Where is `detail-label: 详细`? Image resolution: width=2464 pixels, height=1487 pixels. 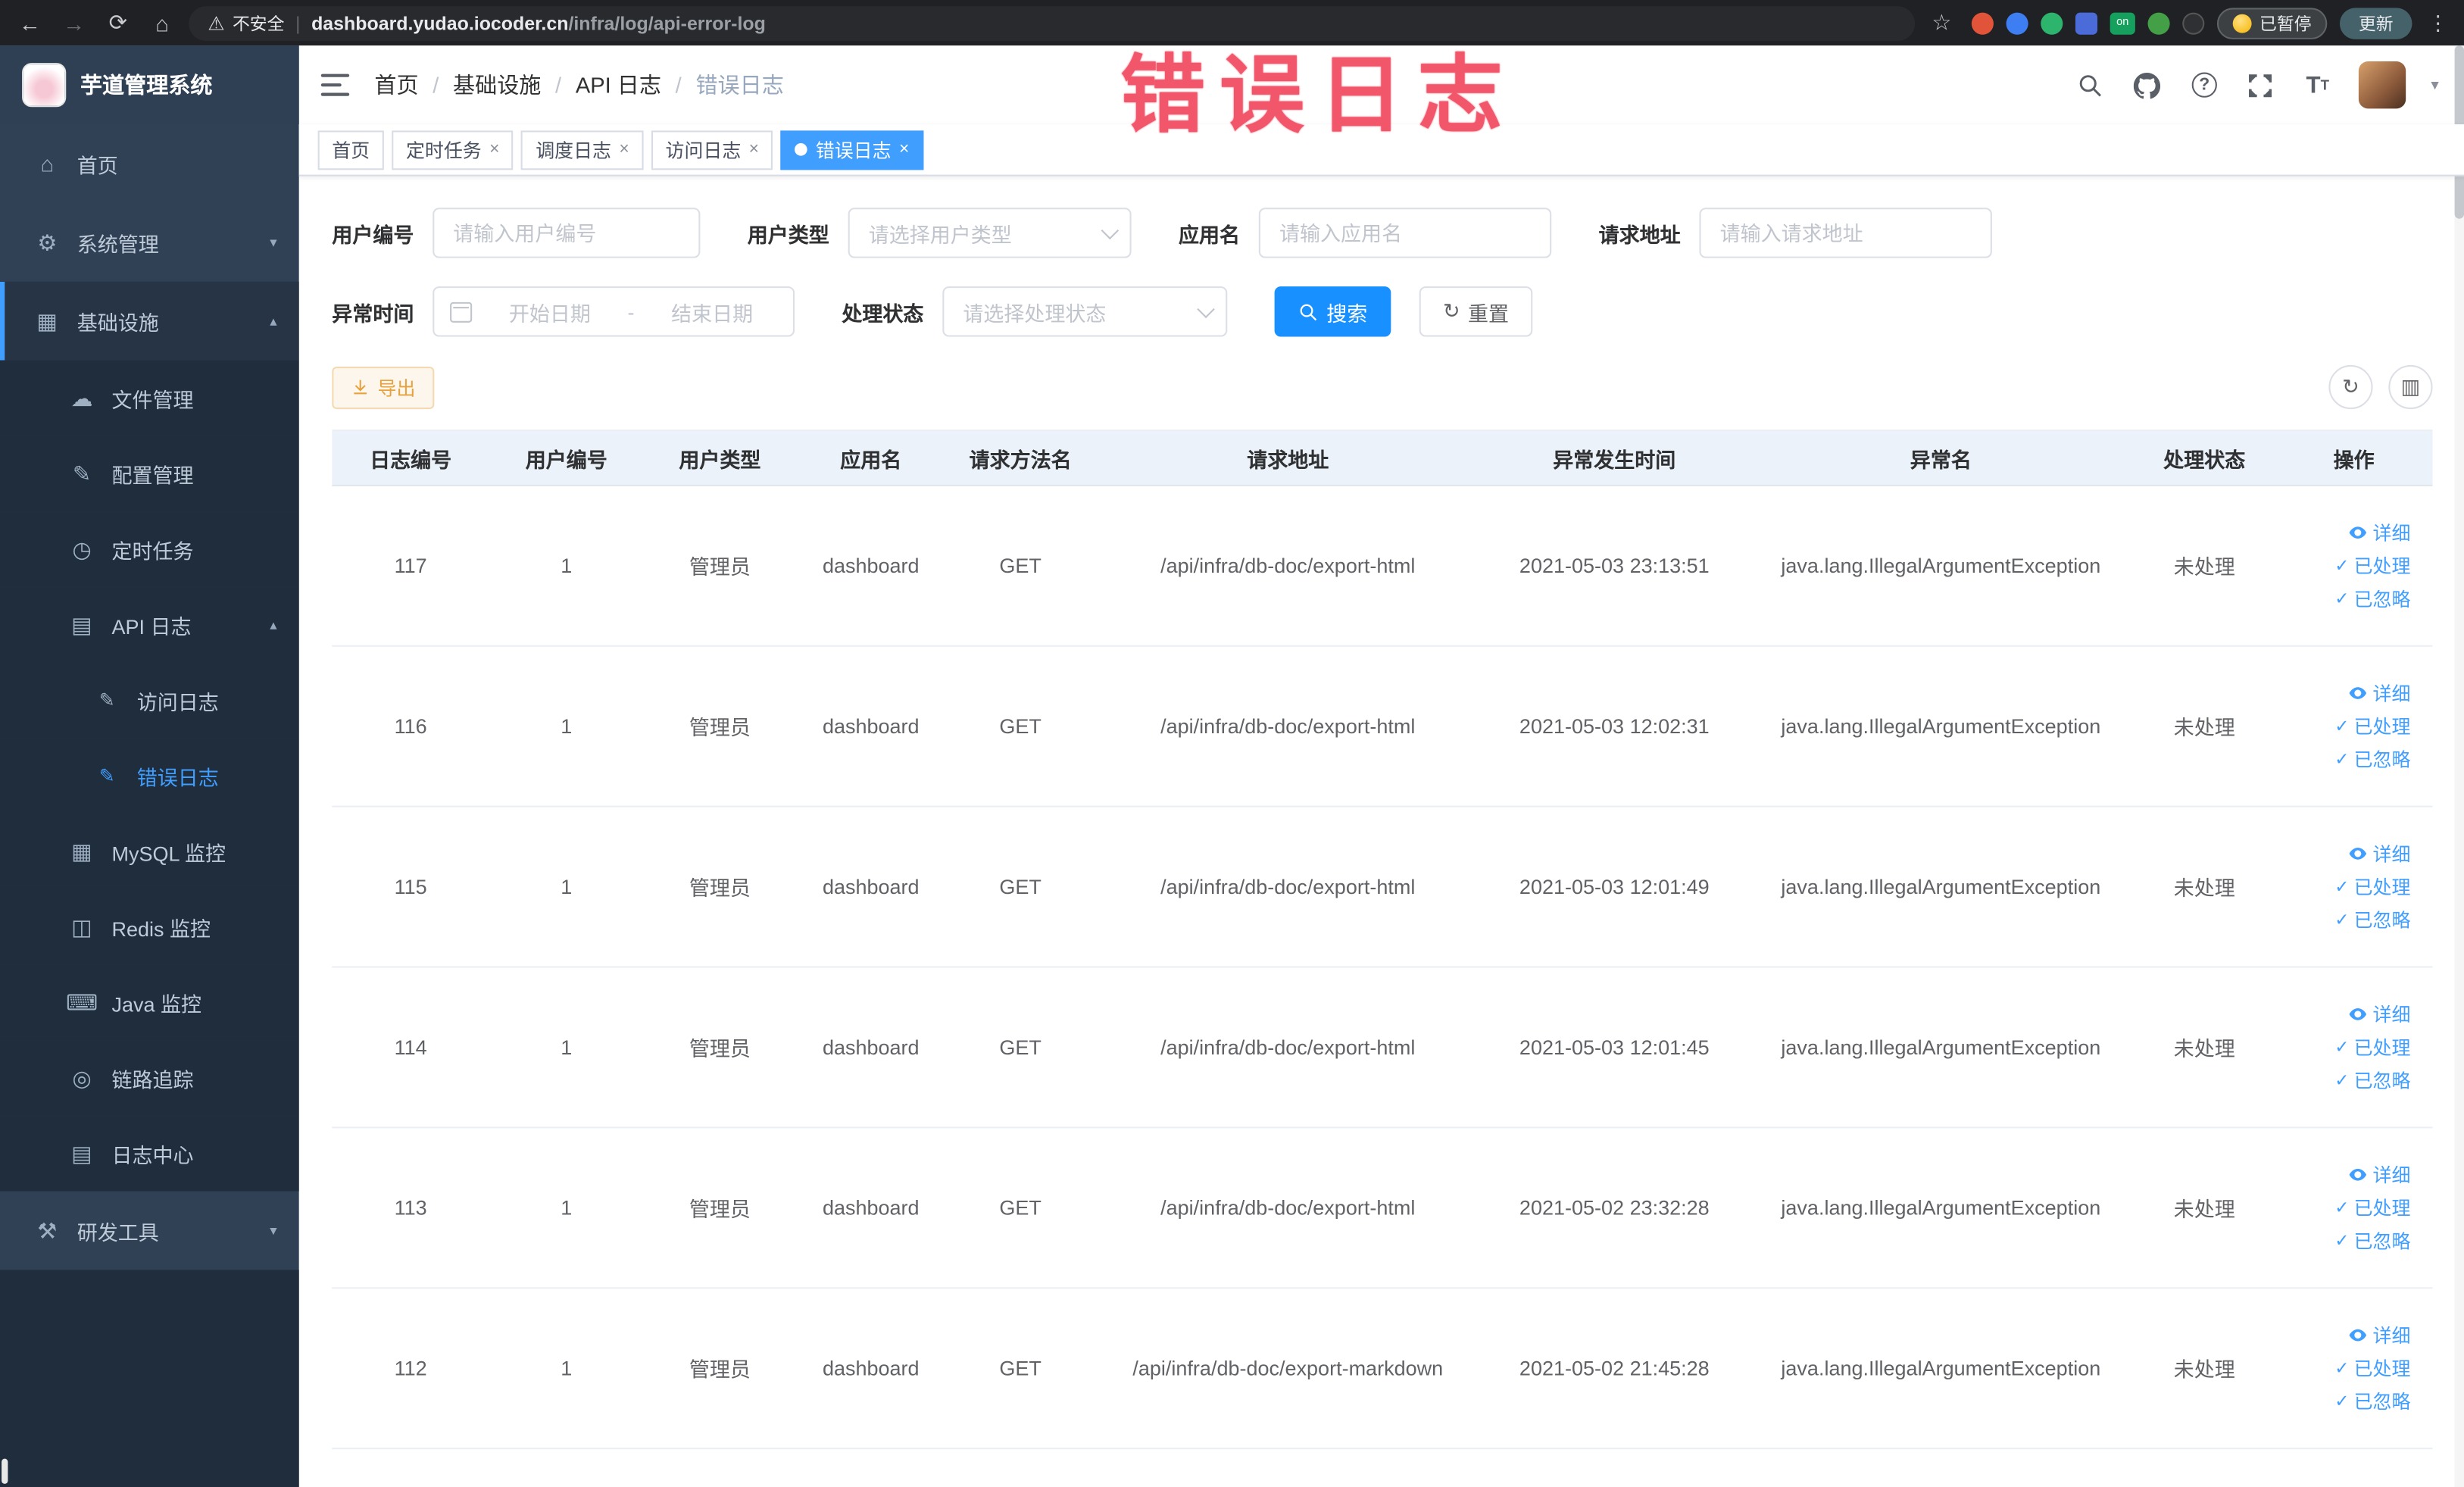
detail-label: 详细 is located at coordinates (2391, 1175).